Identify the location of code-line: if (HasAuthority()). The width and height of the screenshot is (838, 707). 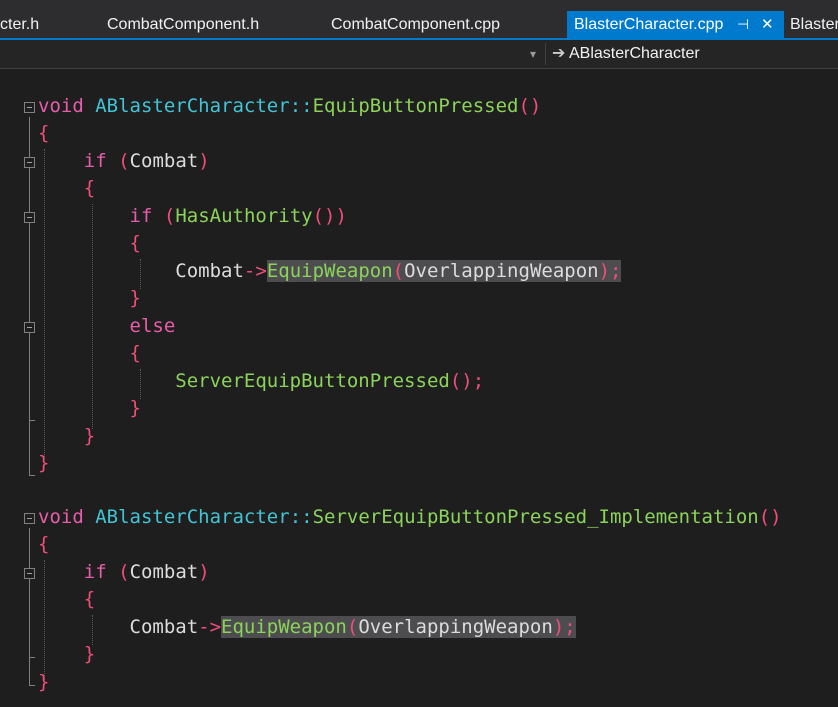
(192, 216).